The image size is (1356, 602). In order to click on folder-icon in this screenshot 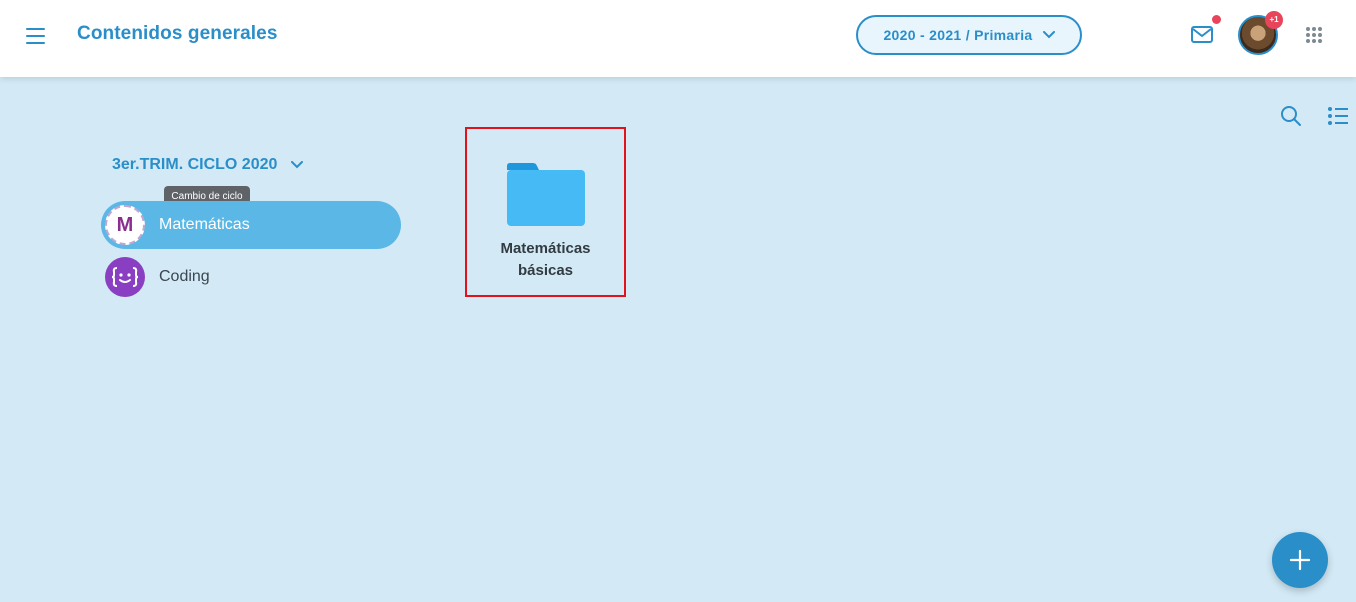, I will do `click(545, 194)`.